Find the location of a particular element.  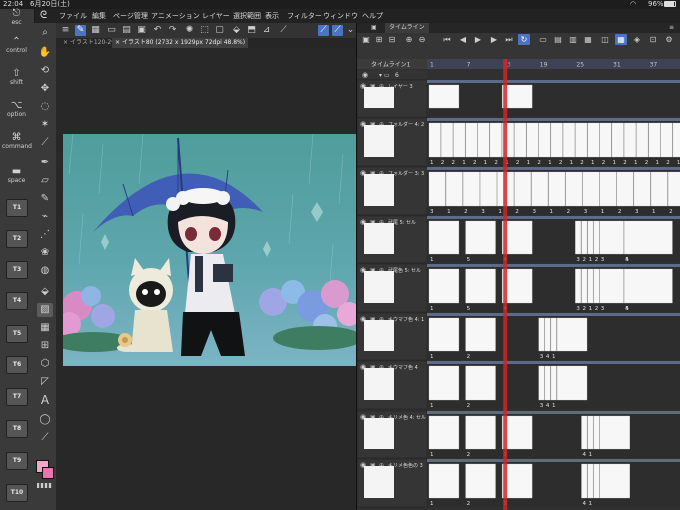

hotkey-t2: T2 is located at coordinates (17, 239).